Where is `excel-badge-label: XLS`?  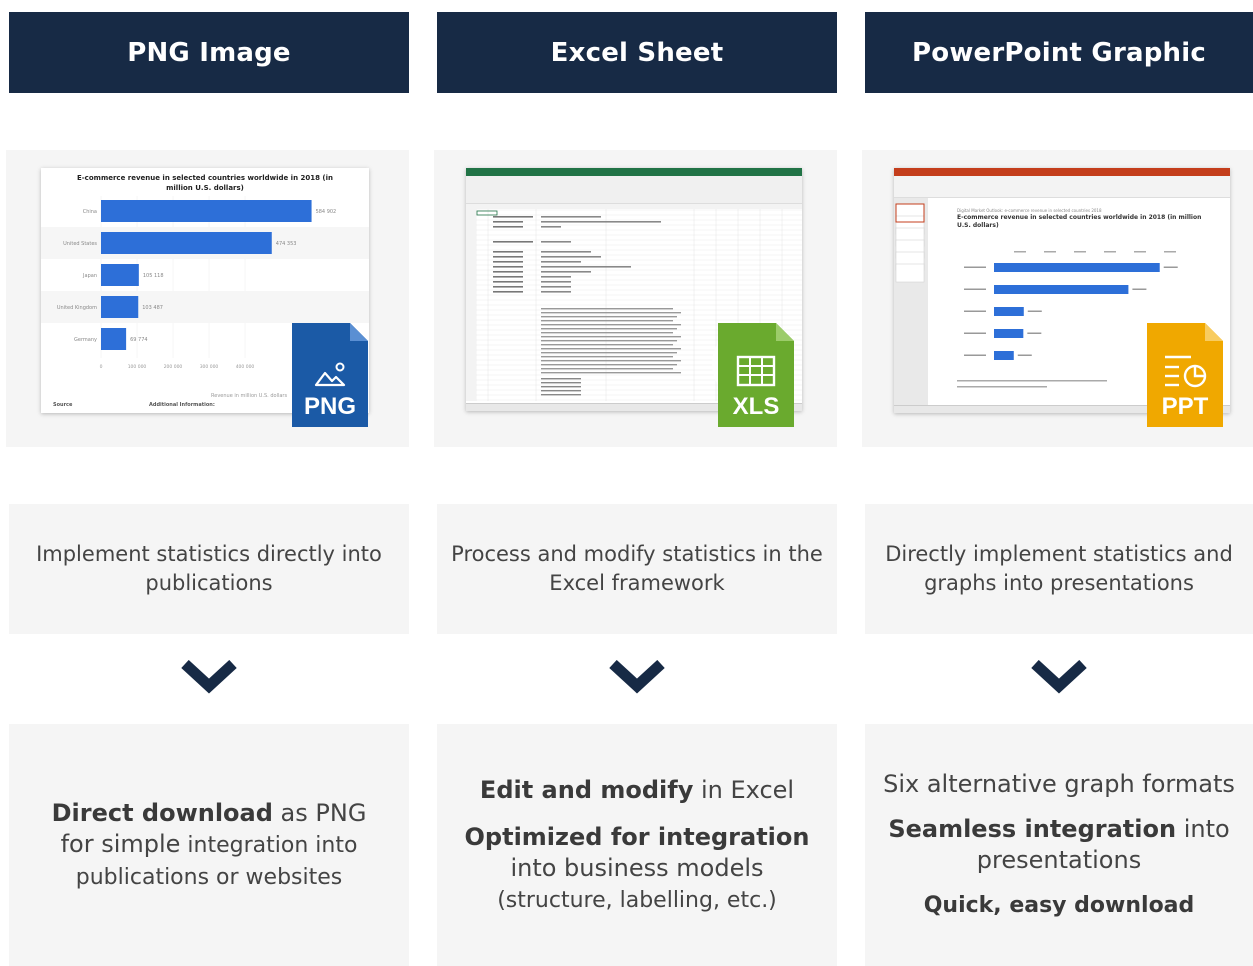
excel-badge-label: XLS is located at coordinates (756, 406).